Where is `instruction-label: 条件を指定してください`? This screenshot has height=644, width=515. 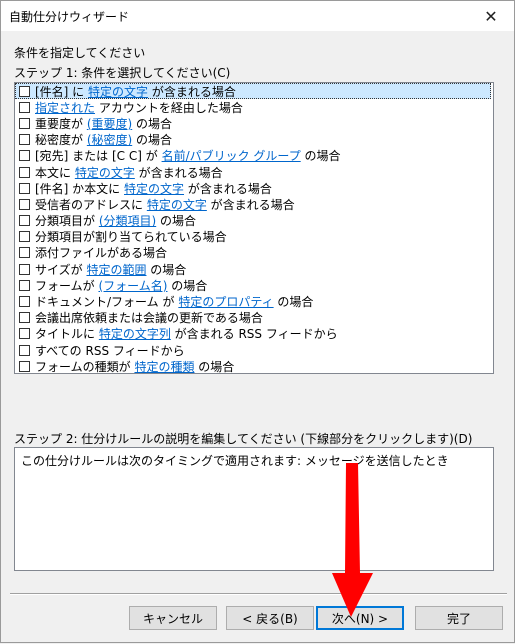 instruction-label: 条件を指定してください is located at coordinates (80, 53).